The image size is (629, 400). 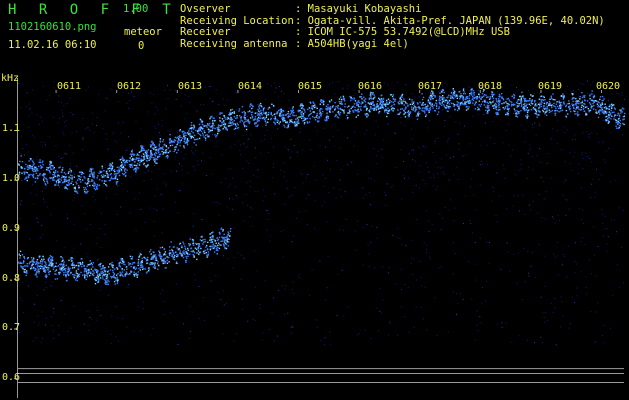 I want to click on info-value: : Masayuki Kobayashi, so click(x=358, y=9).